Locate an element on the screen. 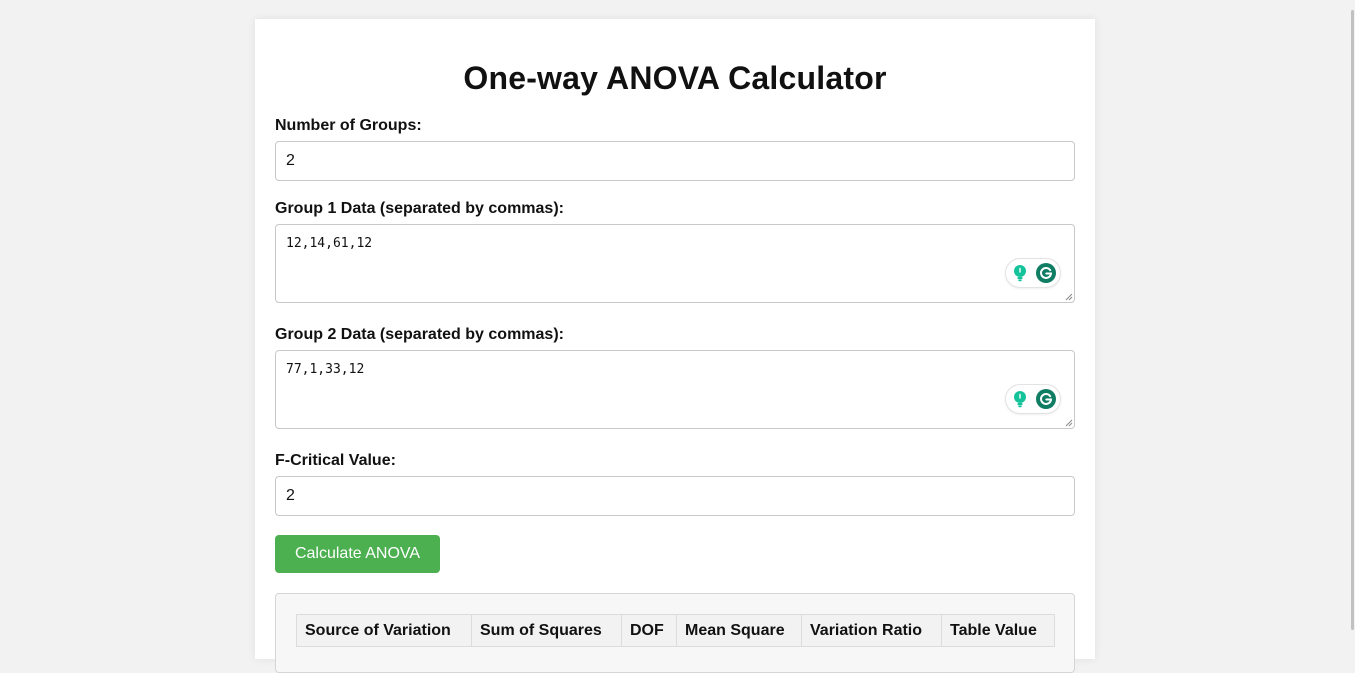  fcrit-label: F-Critical Value: is located at coordinates (335, 460).